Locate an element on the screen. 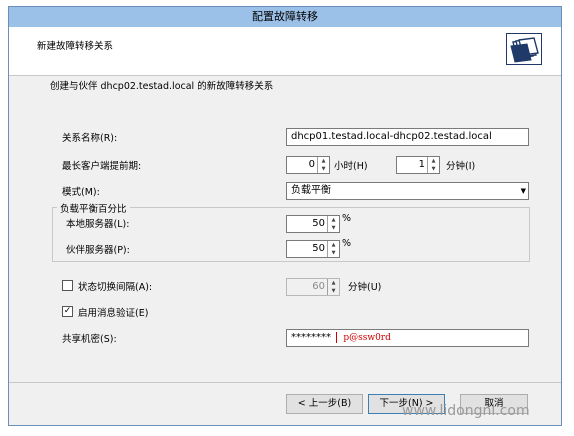 This screenshot has width=574, height=436. state-switch-label: 状态切换间隔(A): is located at coordinates (115, 287).